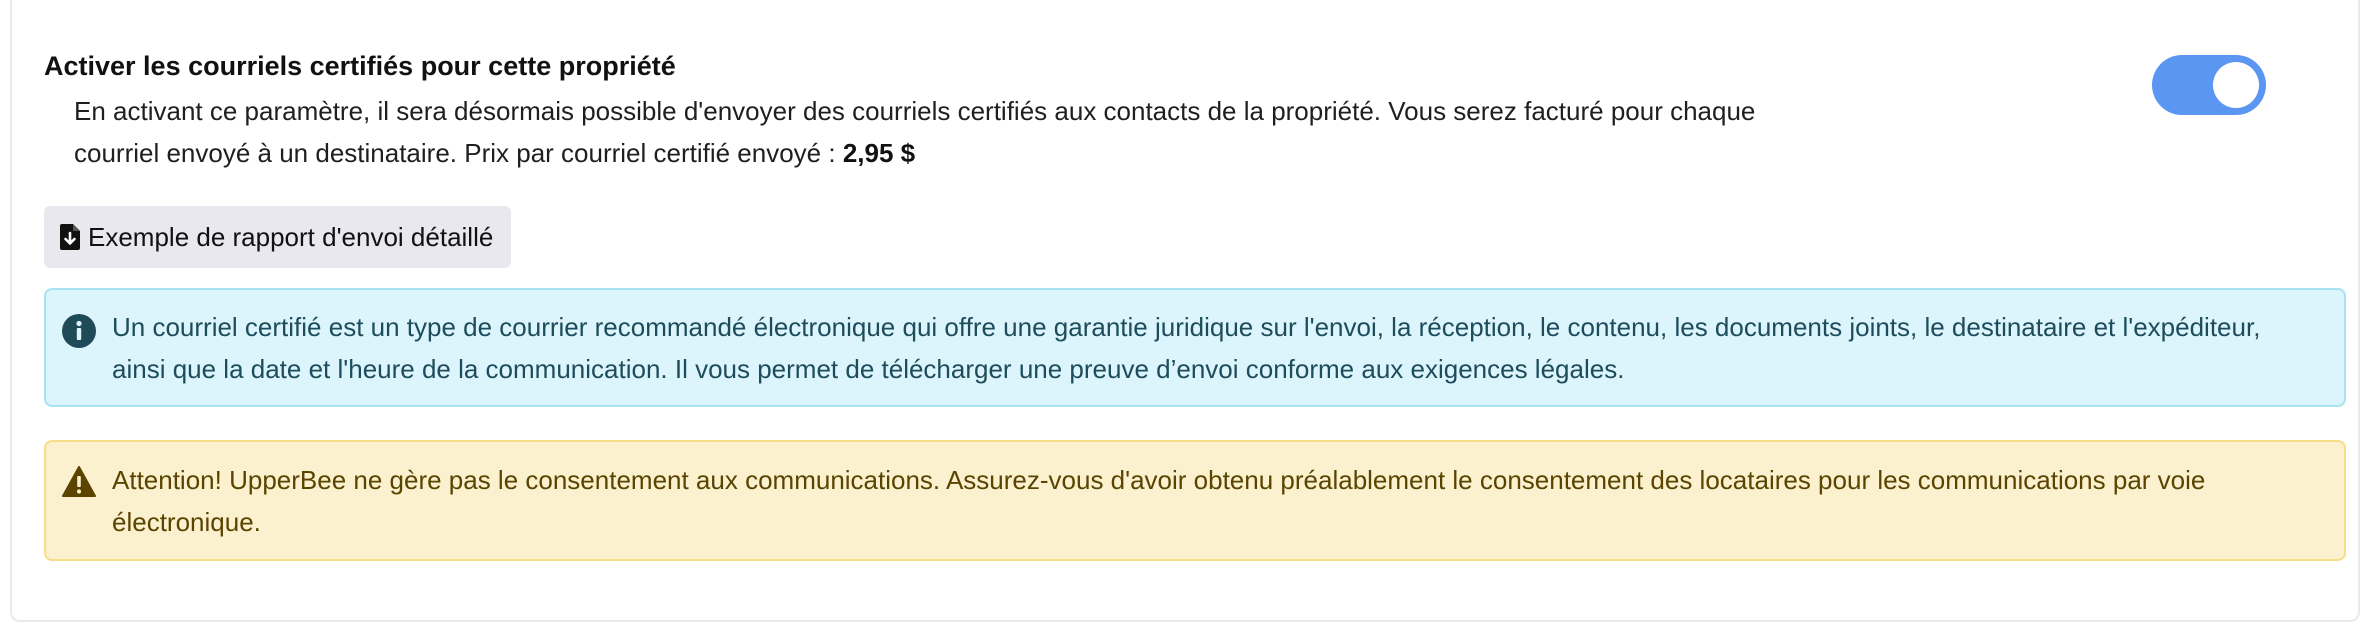 Image resolution: width=2365 pixels, height=624 pixels. Describe the element at coordinates (291, 236) in the screenshot. I see `sample-report-label: Exemple de rapport d'envoi détaillé` at that location.